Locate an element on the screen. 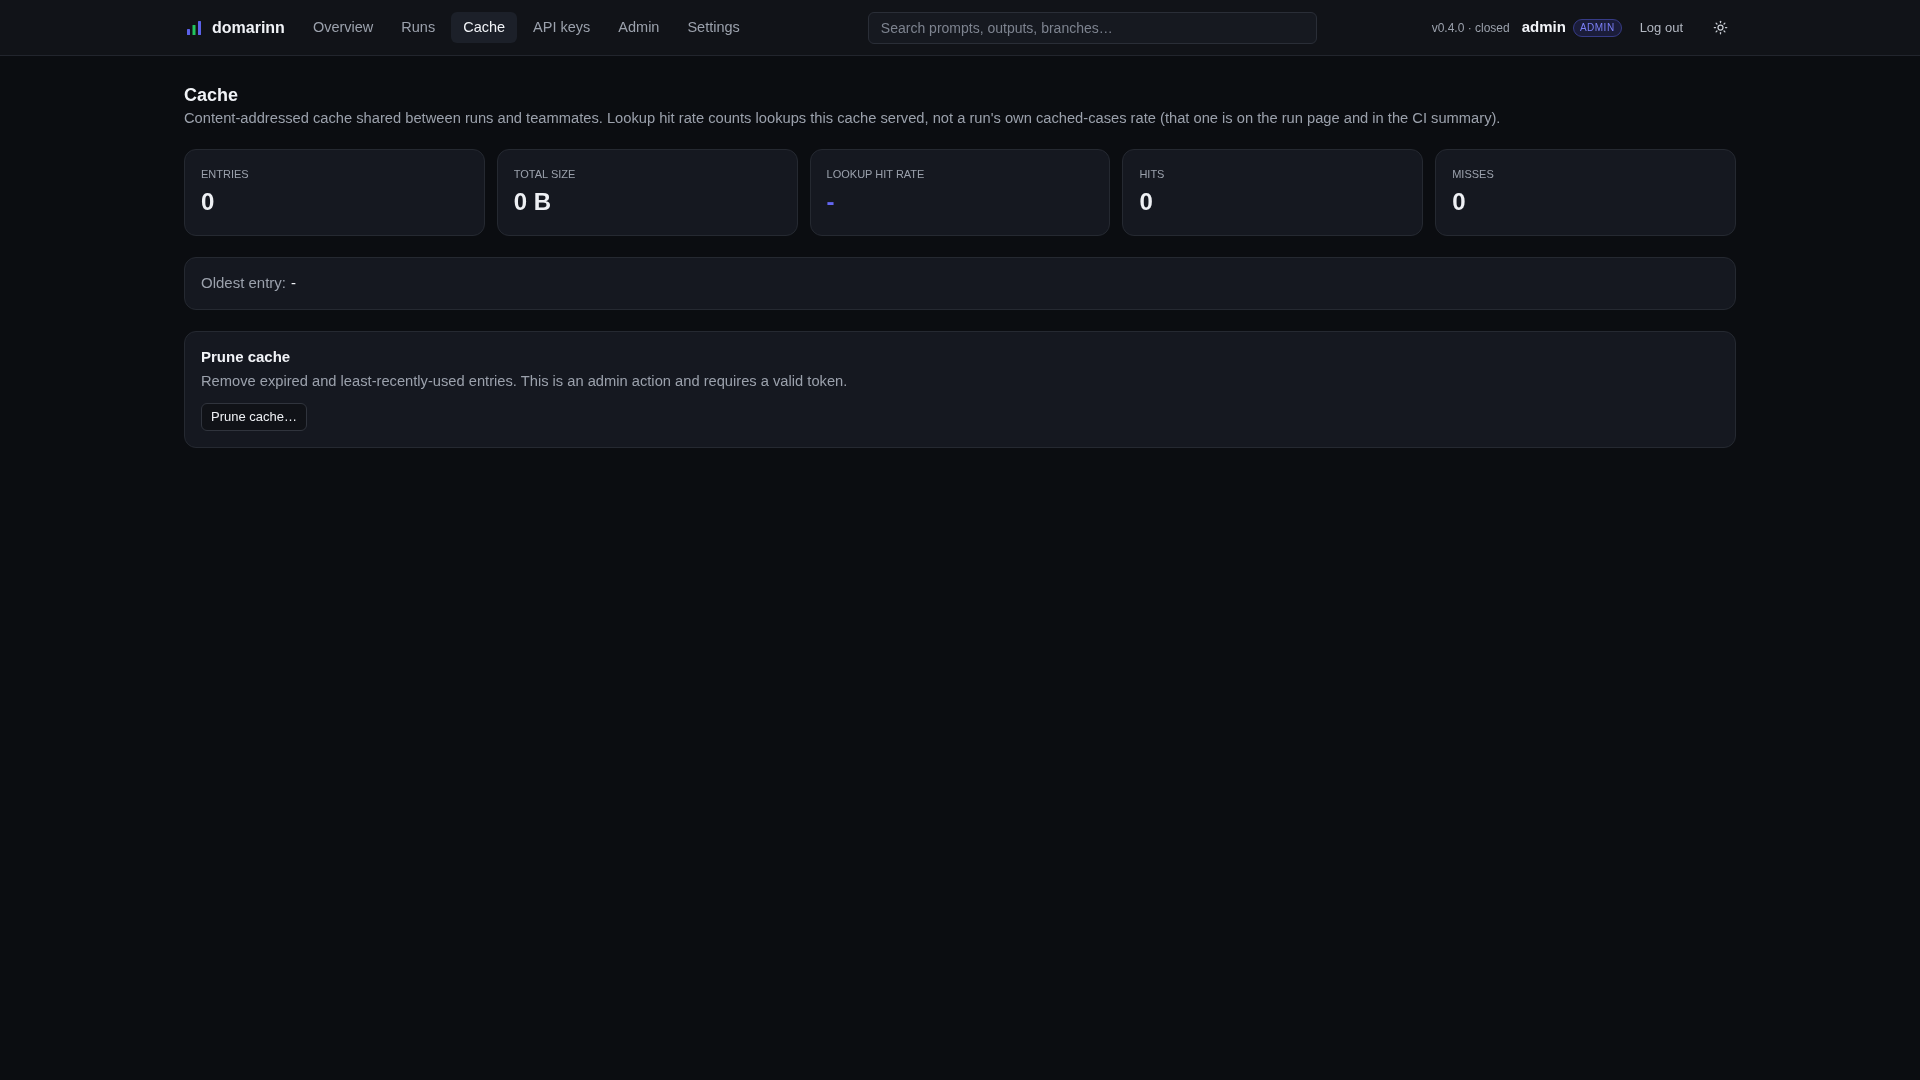 This screenshot has width=1920, height=1080. stat-value: 0 B is located at coordinates (533, 202).